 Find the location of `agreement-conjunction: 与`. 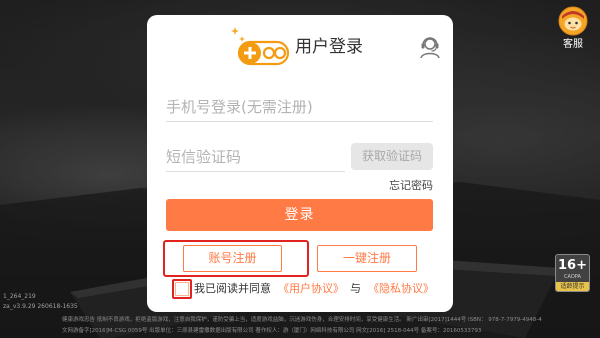

agreement-conjunction: 与 is located at coordinates (355, 288).